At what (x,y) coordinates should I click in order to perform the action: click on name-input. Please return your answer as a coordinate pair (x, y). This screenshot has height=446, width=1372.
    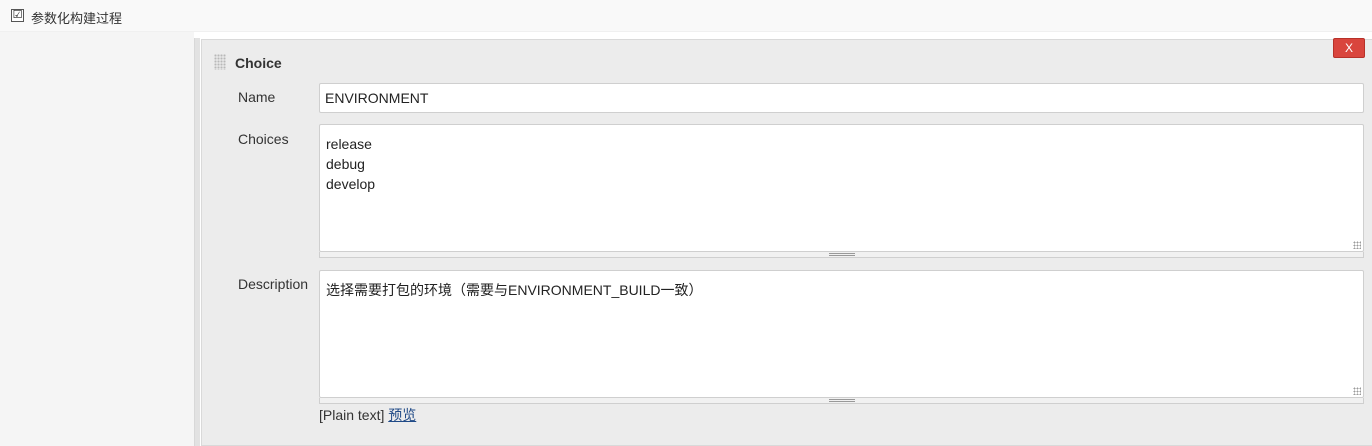
    Looking at the image, I should click on (841, 98).